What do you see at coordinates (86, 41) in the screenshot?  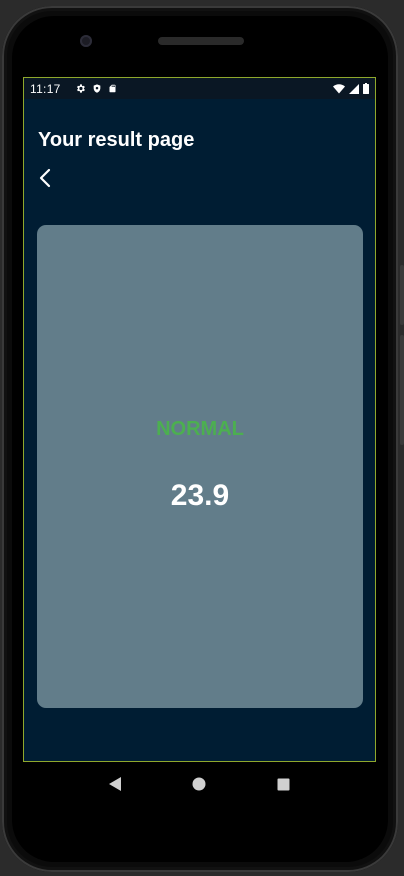 I see `front-camera` at bounding box center [86, 41].